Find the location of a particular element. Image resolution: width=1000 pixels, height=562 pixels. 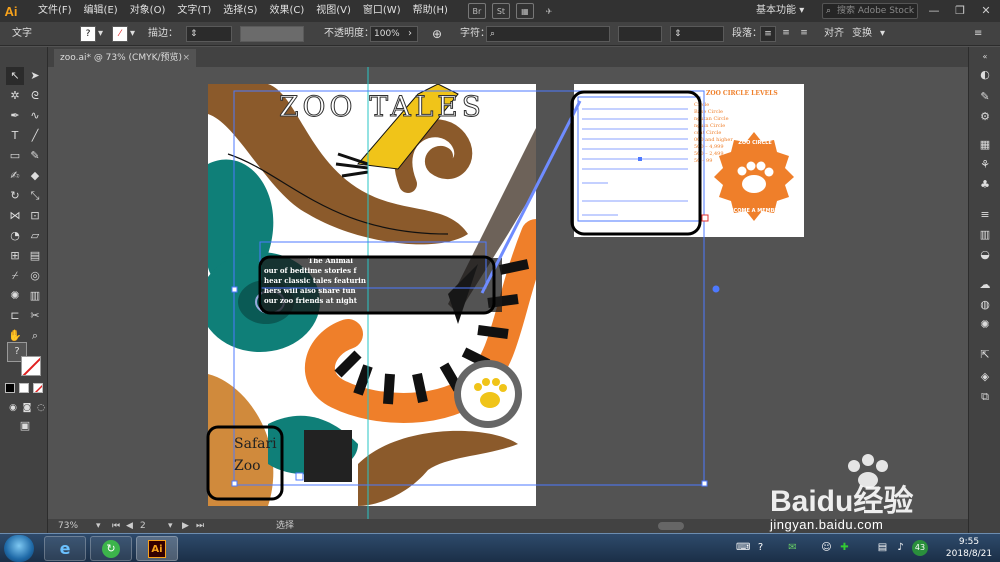

keyboard-icon: ⌨ is located at coordinates (743, 547).